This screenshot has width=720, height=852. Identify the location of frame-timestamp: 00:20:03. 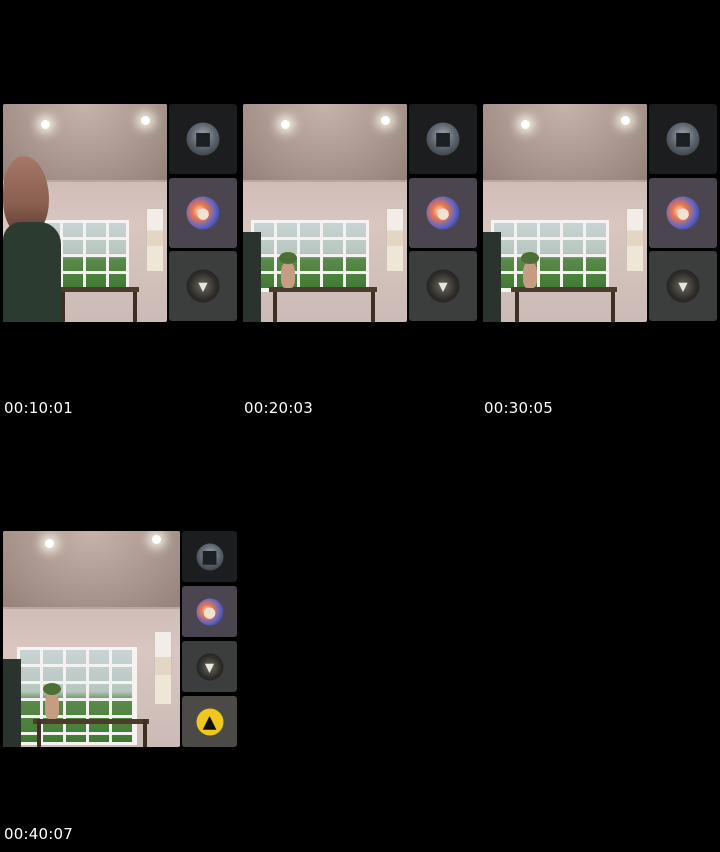
(278, 408).